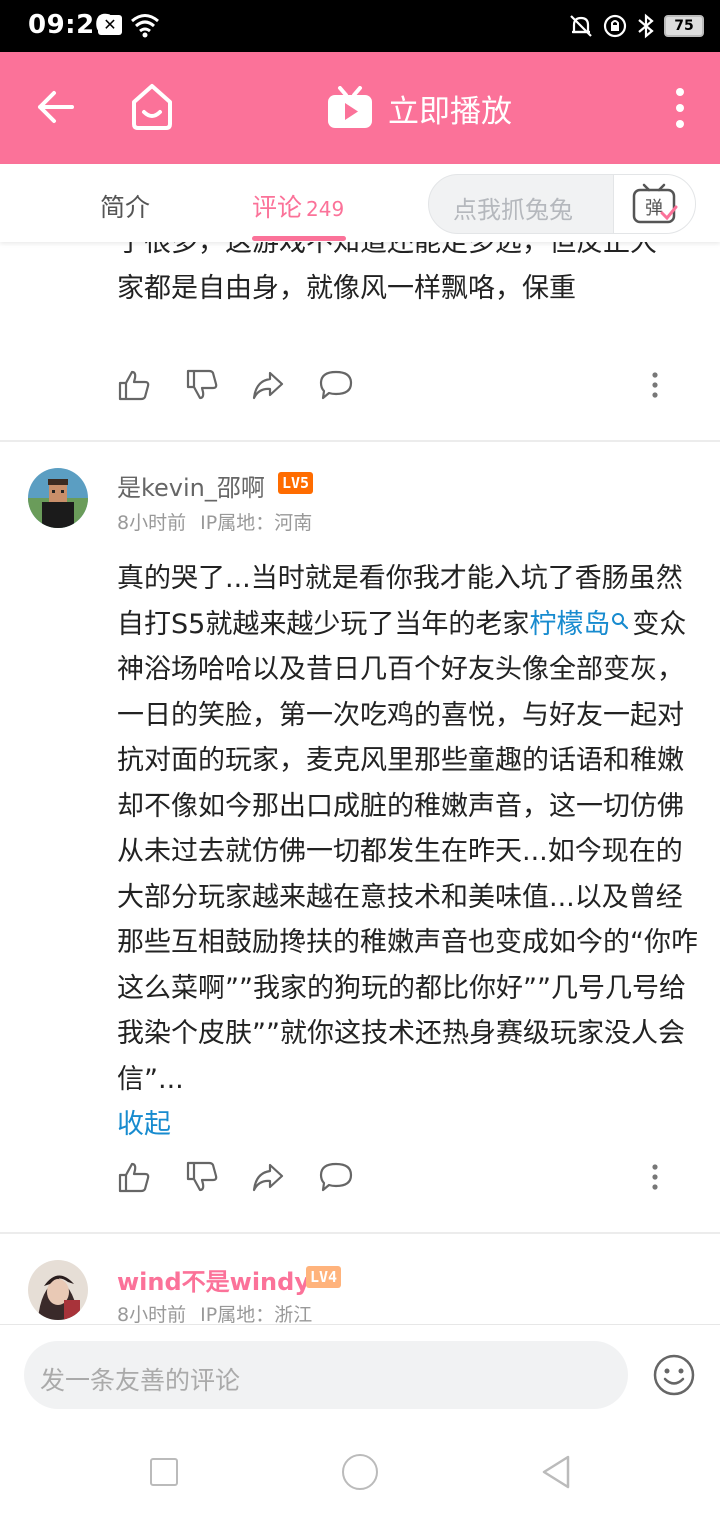 This screenshot has width=720, height=1520. Describe the element at coordinates (620, 620) in the screenshot. I see `search-icon` at that location.